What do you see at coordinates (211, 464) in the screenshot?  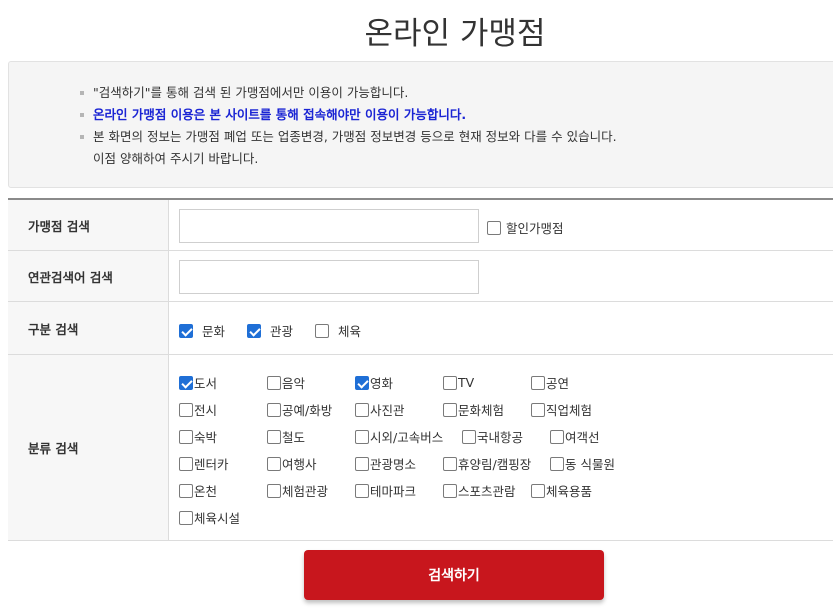 I see `classification-option-label: 렌터카` at bounding box center [211, 464].